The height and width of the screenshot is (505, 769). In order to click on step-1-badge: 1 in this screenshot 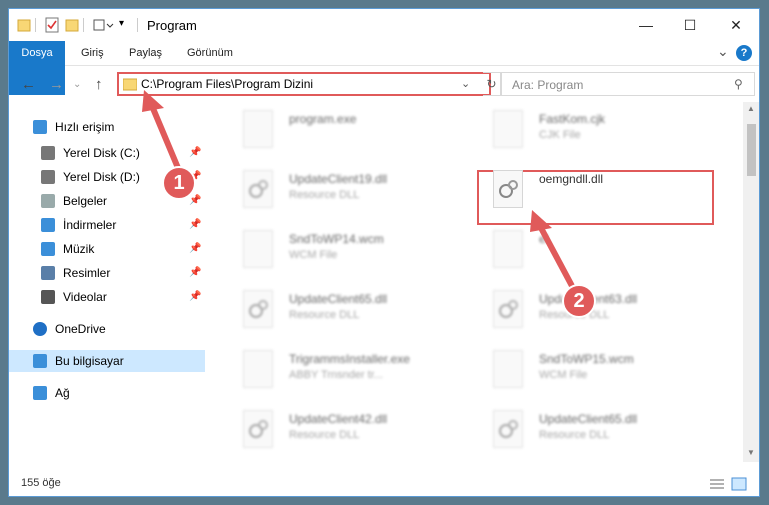, I will do `click(179, 183)`.